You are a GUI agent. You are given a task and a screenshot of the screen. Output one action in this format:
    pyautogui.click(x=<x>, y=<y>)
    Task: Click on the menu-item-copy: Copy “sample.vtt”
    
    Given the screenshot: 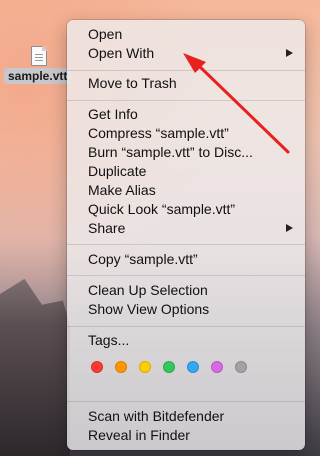 What is the action you would take?
    pyautogui.click(x=186, y=259)
    